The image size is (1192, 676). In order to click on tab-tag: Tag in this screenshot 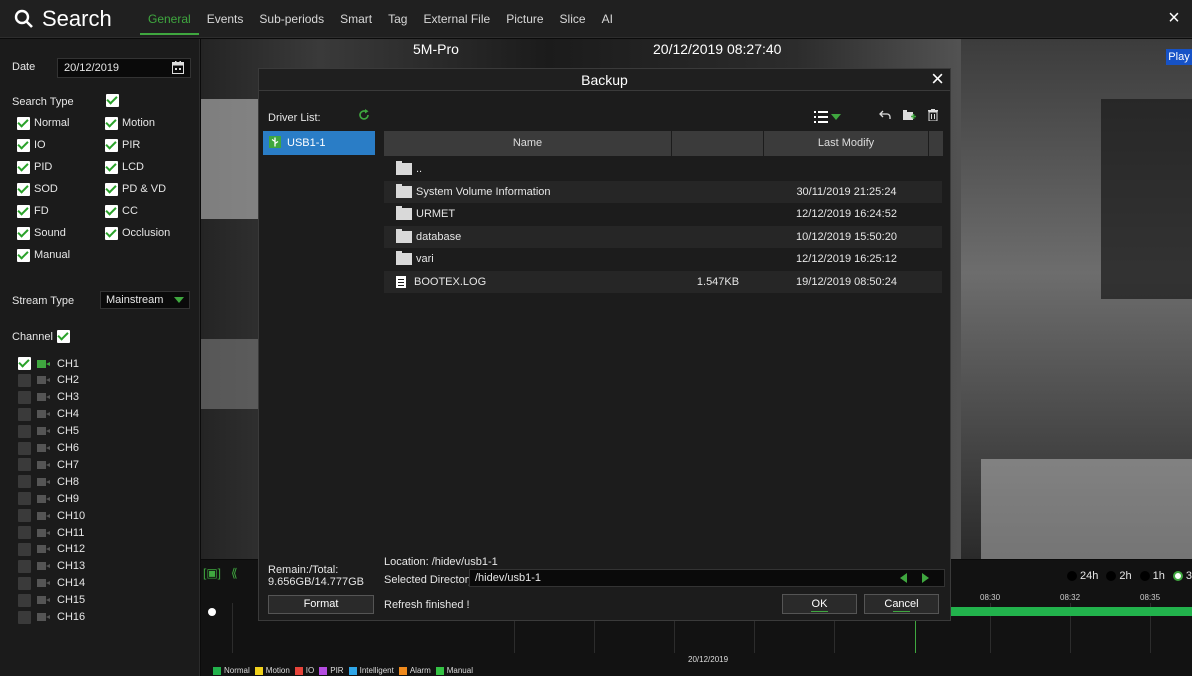, I will do `click(397, 19)`.